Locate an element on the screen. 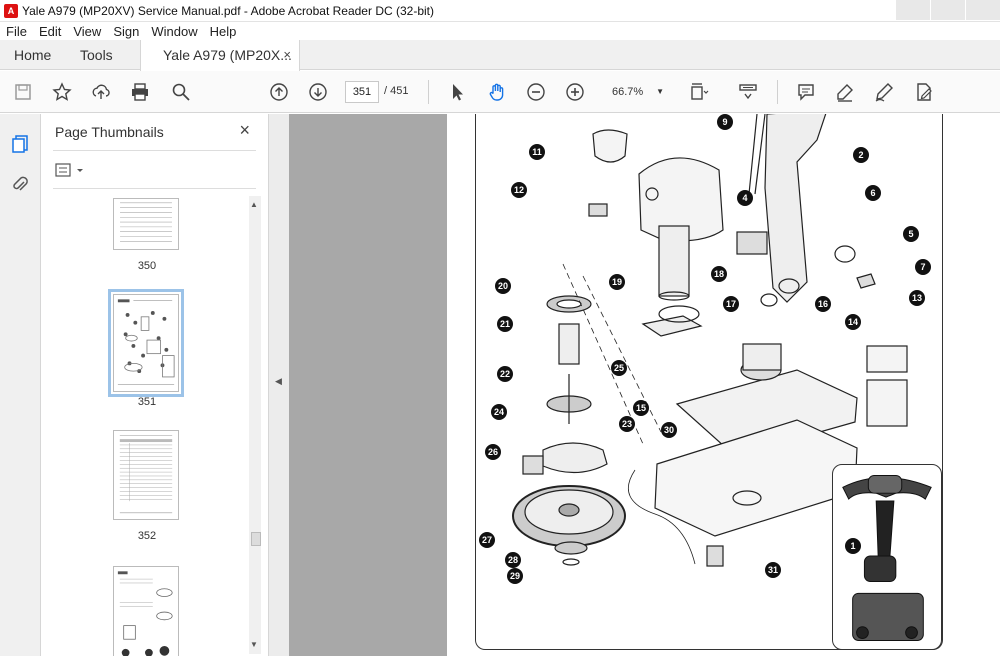 This screenshot has height=656, width=1000. prev-page-icon is located at coordinates (279, 92).